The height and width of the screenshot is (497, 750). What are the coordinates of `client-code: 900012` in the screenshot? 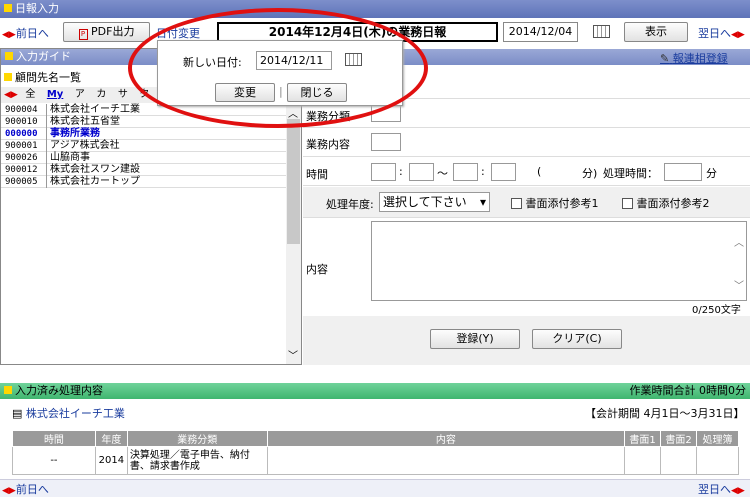 It's located at (24, 170).